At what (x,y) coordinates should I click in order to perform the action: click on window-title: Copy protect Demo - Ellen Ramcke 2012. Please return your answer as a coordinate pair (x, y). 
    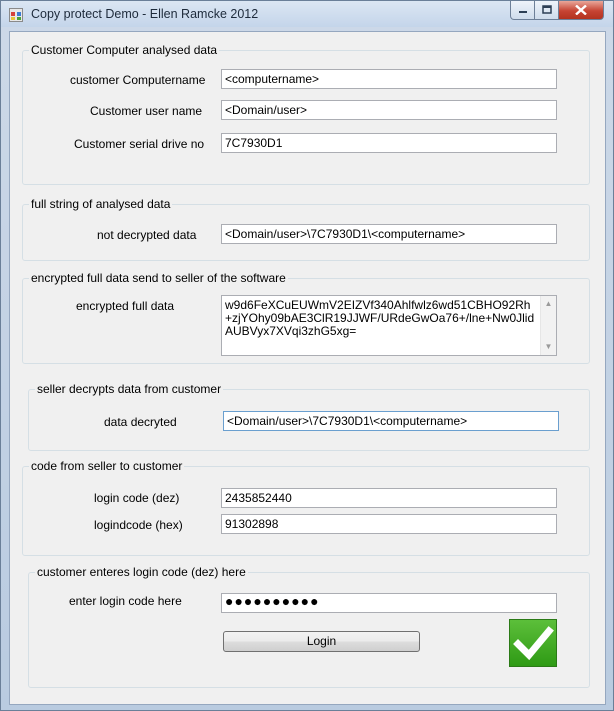
    Looking at the image, I should click on (145, 14).